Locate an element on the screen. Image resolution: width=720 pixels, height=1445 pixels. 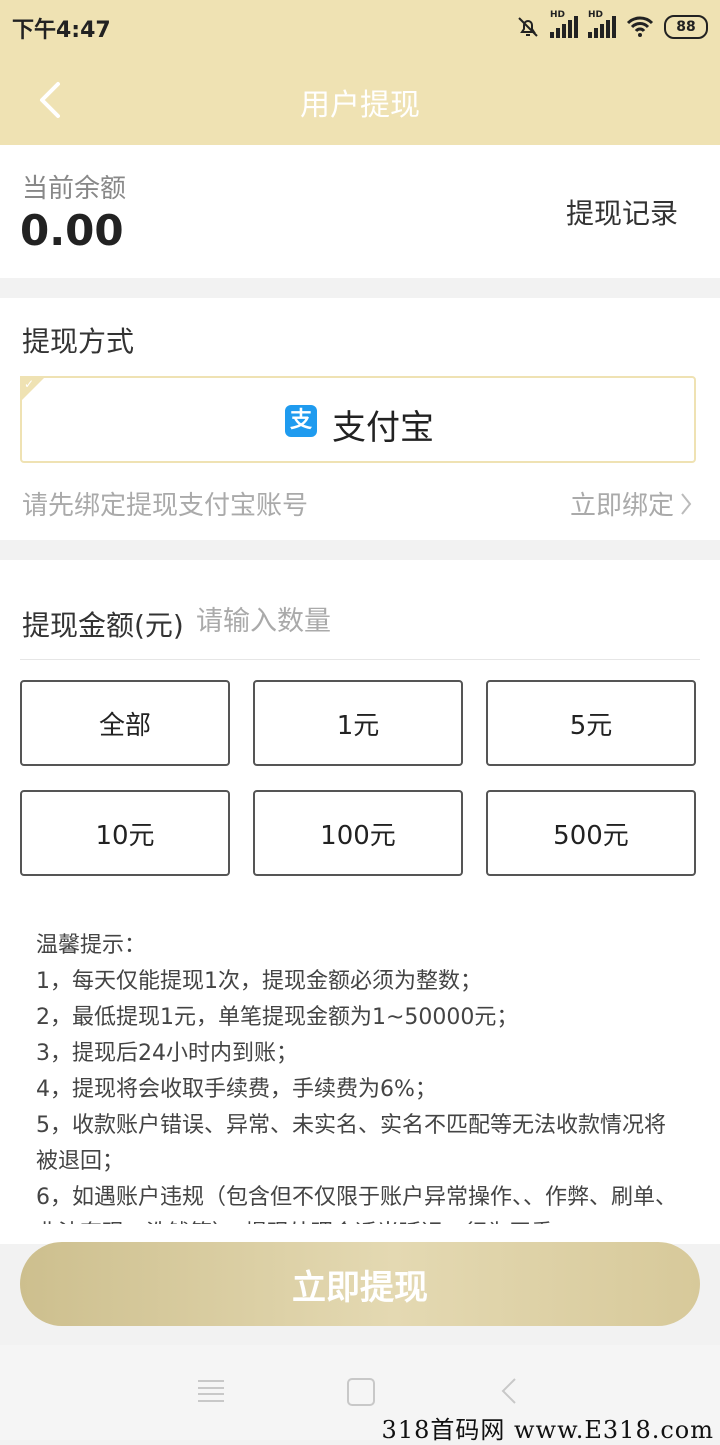
preset-1-button: 1元 is located at coordinates (358, 723).